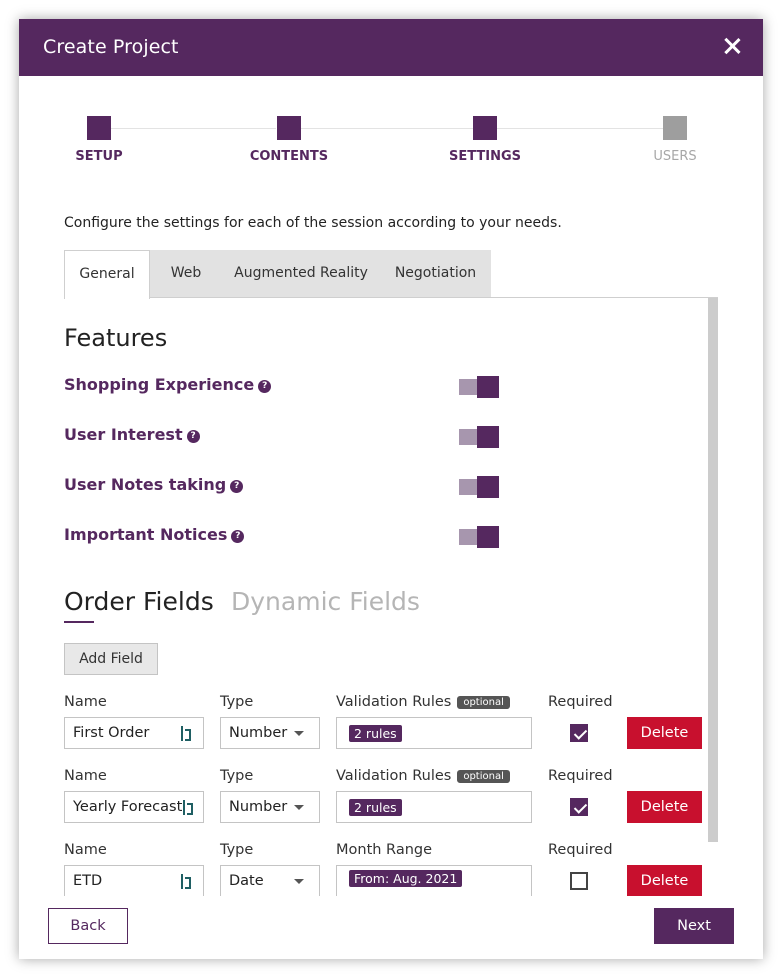 The image size is (782, 978). What do you see at coordinates (111, 659) in the screenshot?
I see `add-field-button: Add Field` at bounding box center [111, 659].